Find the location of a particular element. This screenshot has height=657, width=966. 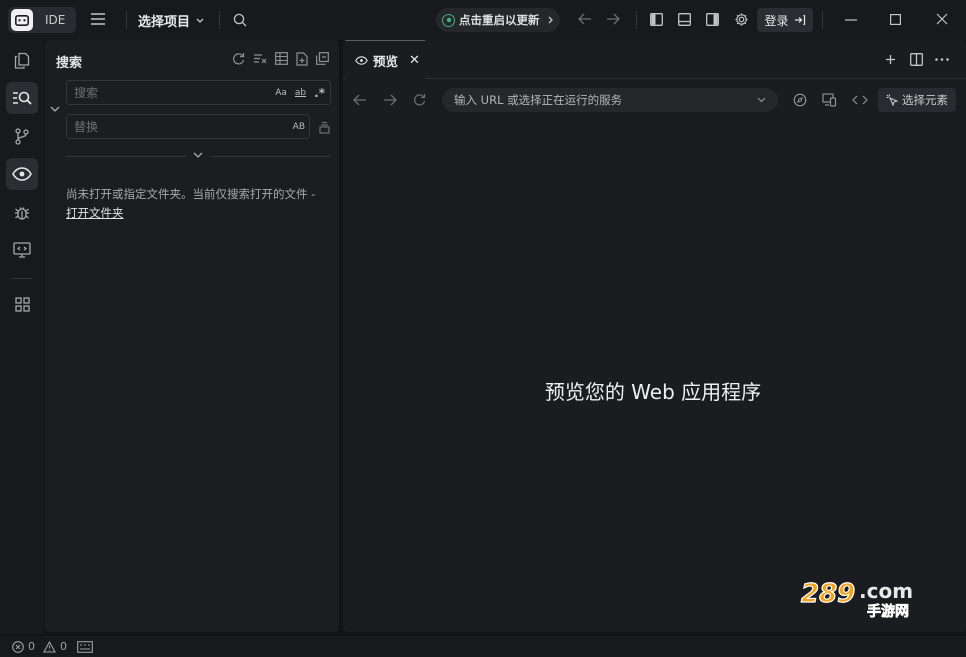

warning-icon is located at coordinates (49, 646).